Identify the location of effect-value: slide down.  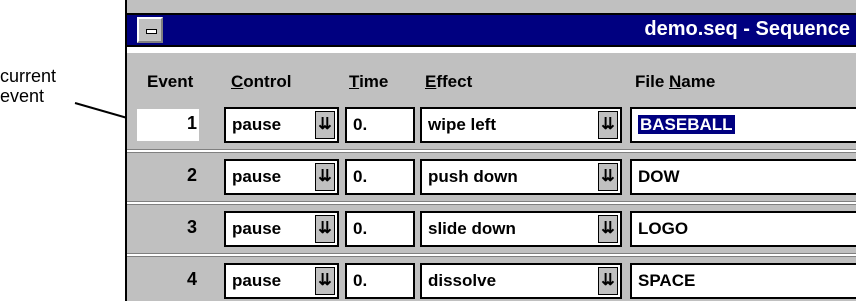
(472, 228).